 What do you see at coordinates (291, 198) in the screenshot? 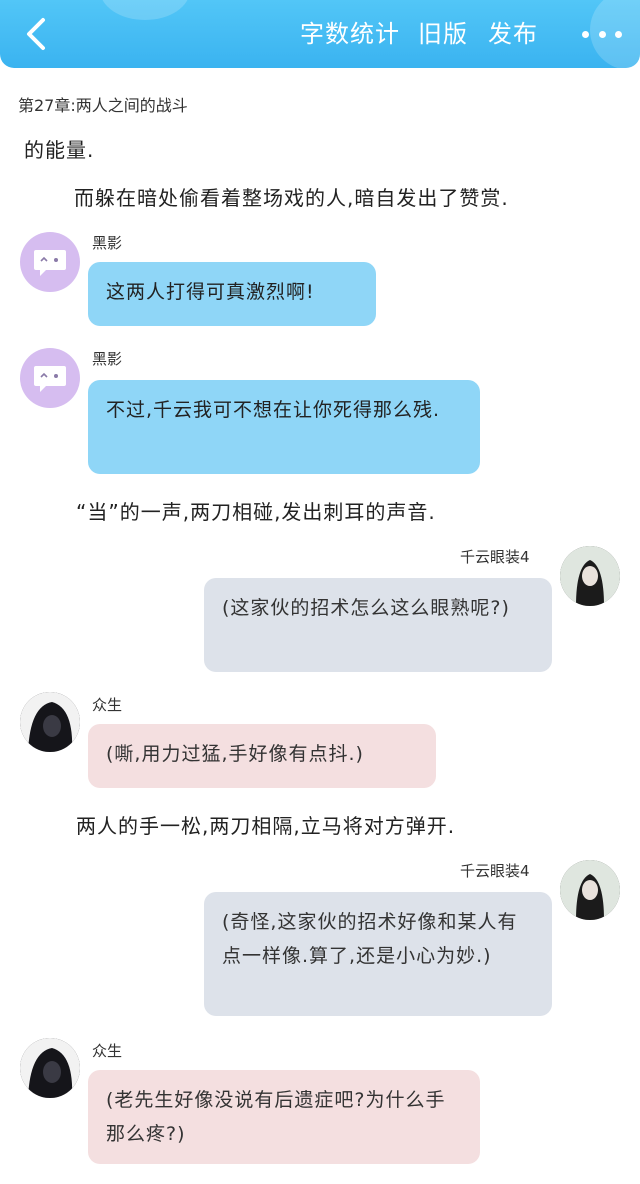
I see `narration-text: 而躲在暗处偷看着整场戏的人,暗自发出了赞赏.` at bounding box center [291, 198].